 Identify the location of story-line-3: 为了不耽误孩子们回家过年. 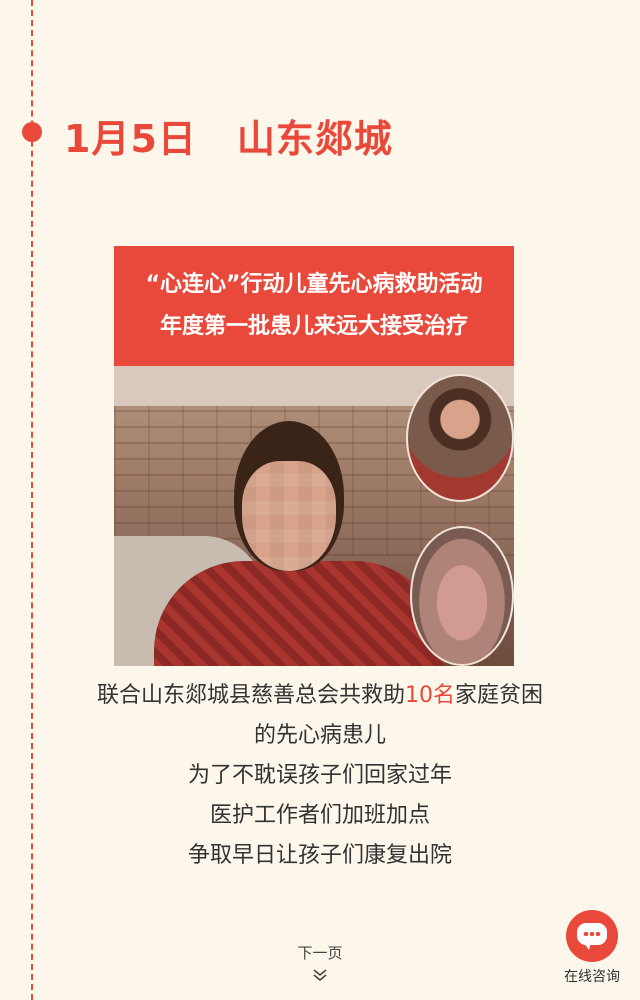
(319, 775).